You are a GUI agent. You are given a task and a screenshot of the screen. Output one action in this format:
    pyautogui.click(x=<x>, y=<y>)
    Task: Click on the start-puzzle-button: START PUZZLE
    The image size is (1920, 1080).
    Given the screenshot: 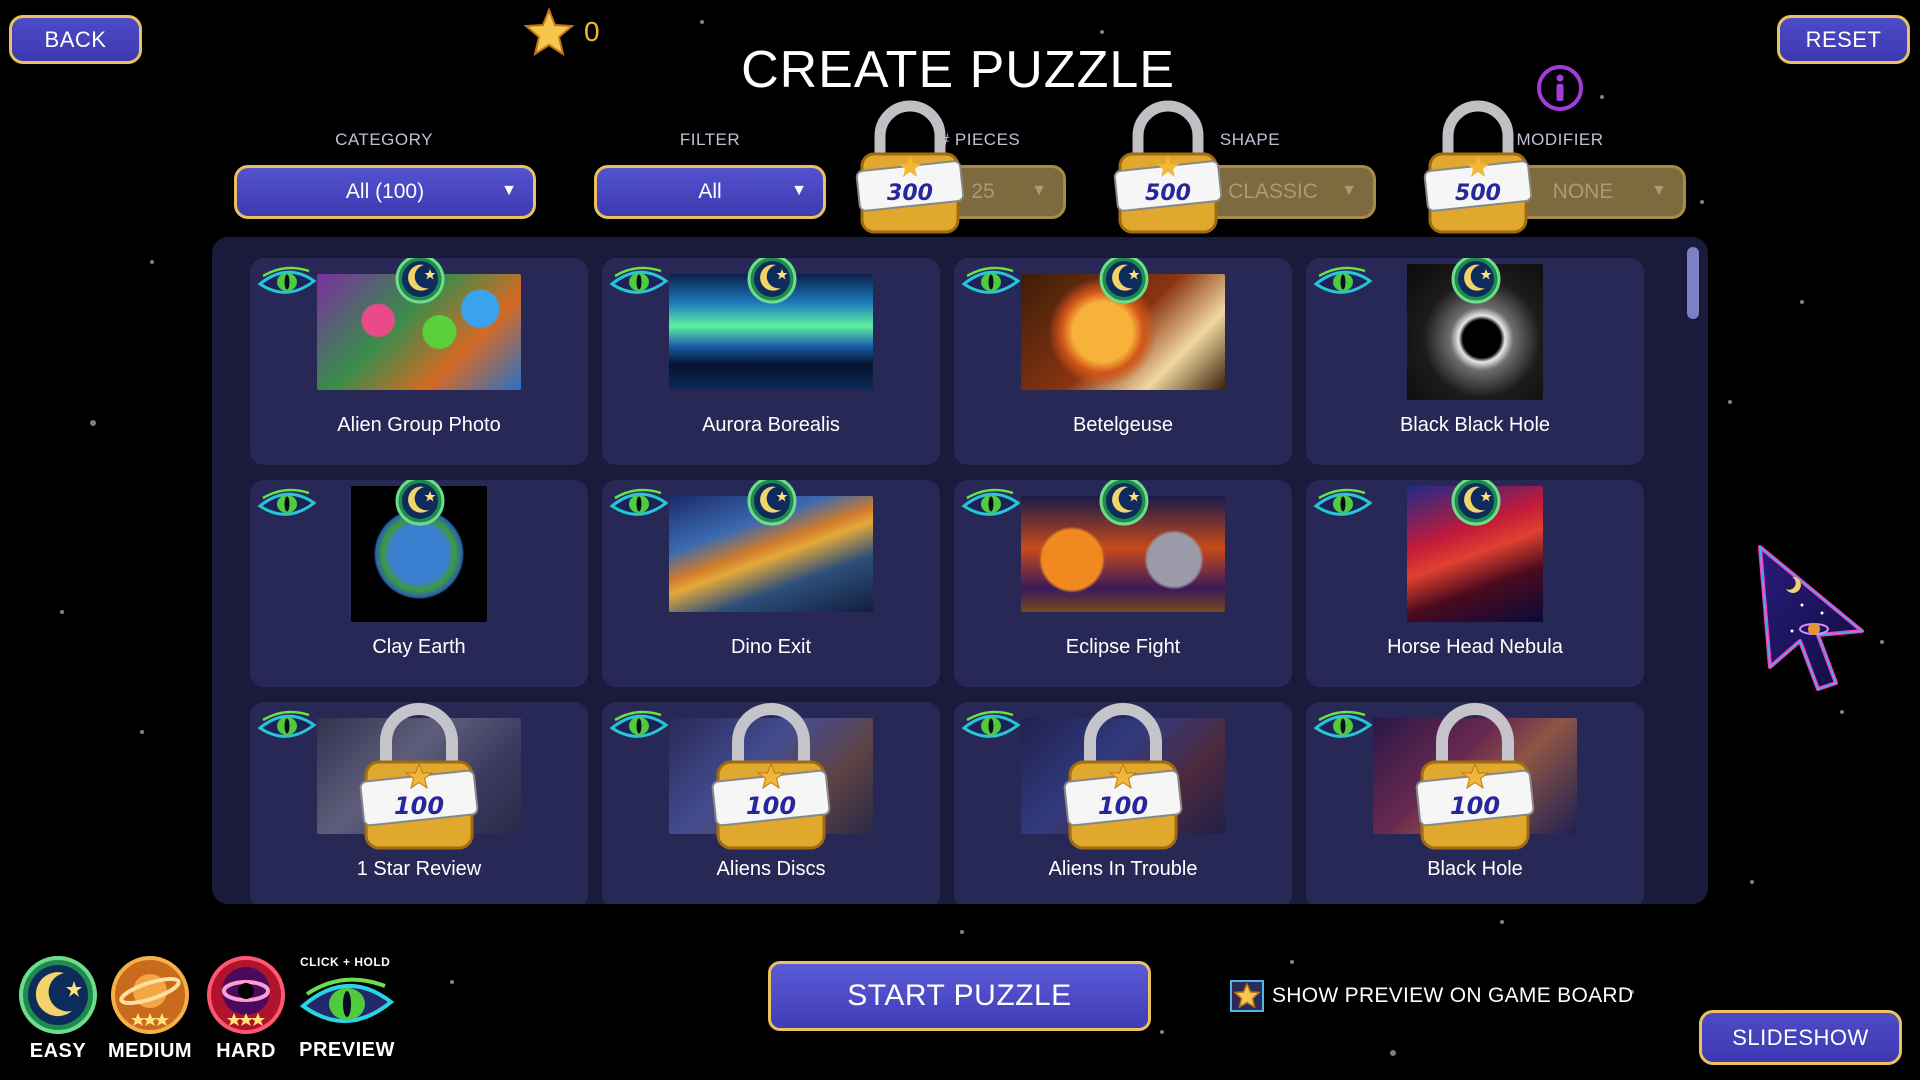 What is the action you would take?
    pyautogui.click(x=959, y=996)
    